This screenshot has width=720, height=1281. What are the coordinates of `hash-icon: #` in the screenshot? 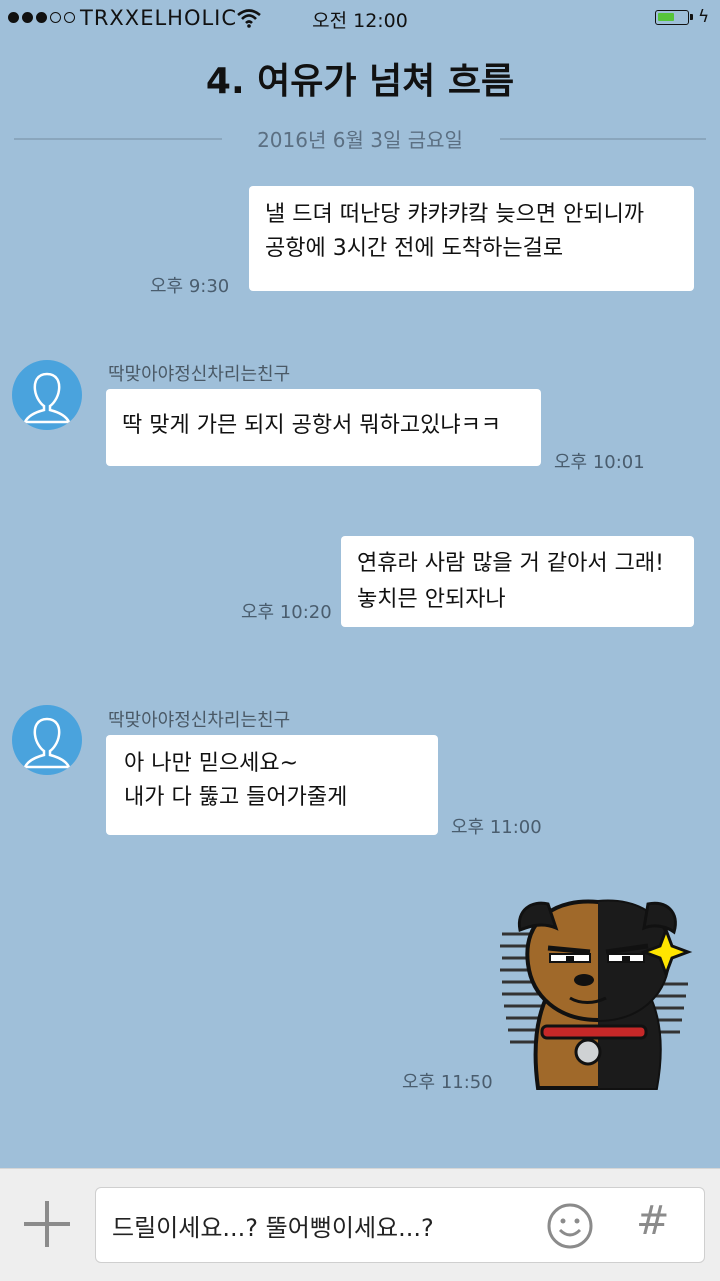 It's located at (653, 1221).